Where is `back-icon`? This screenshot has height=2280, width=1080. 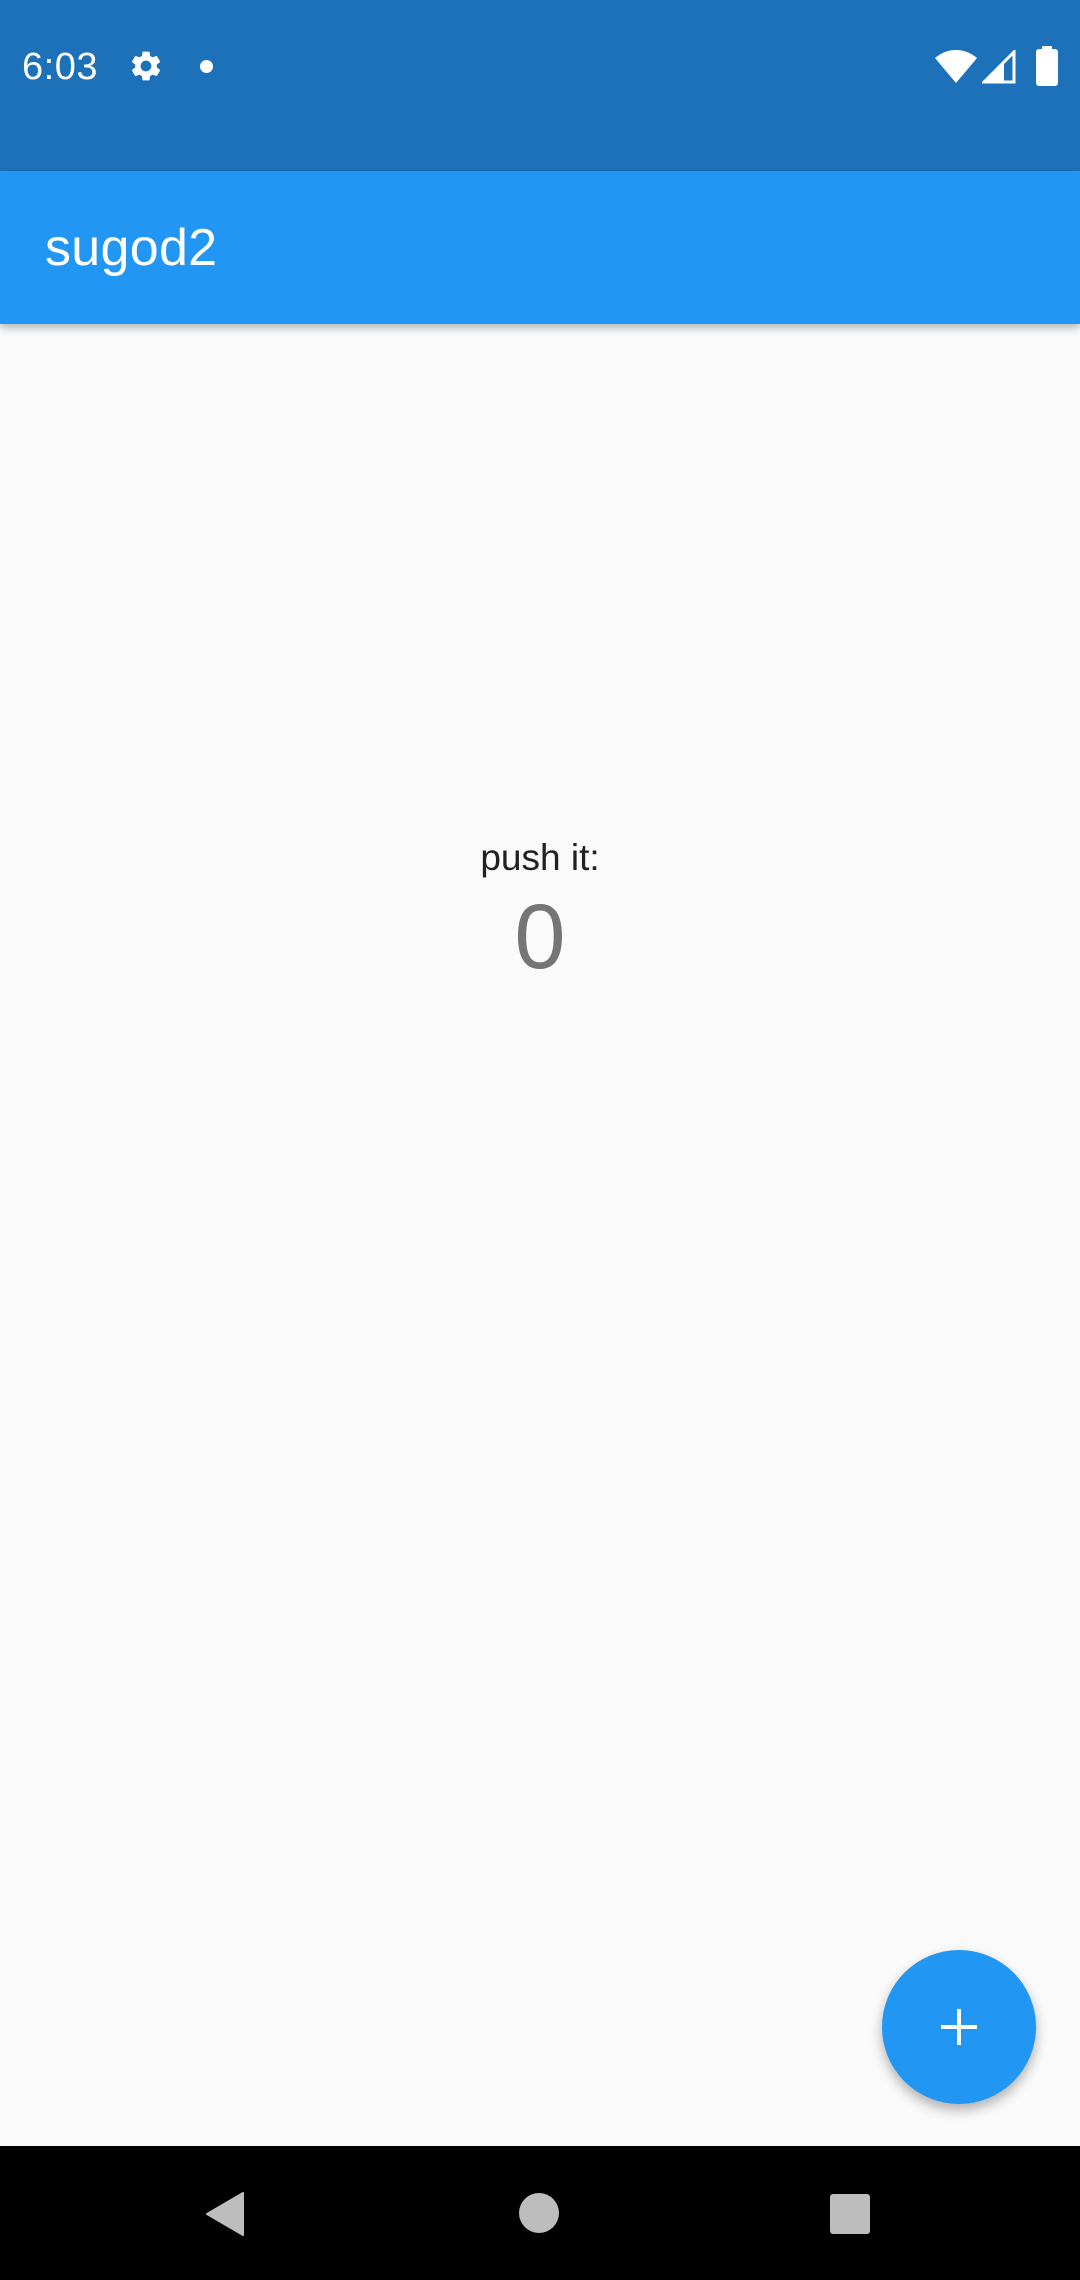 back-icon is located at coordinates (225, 2214).